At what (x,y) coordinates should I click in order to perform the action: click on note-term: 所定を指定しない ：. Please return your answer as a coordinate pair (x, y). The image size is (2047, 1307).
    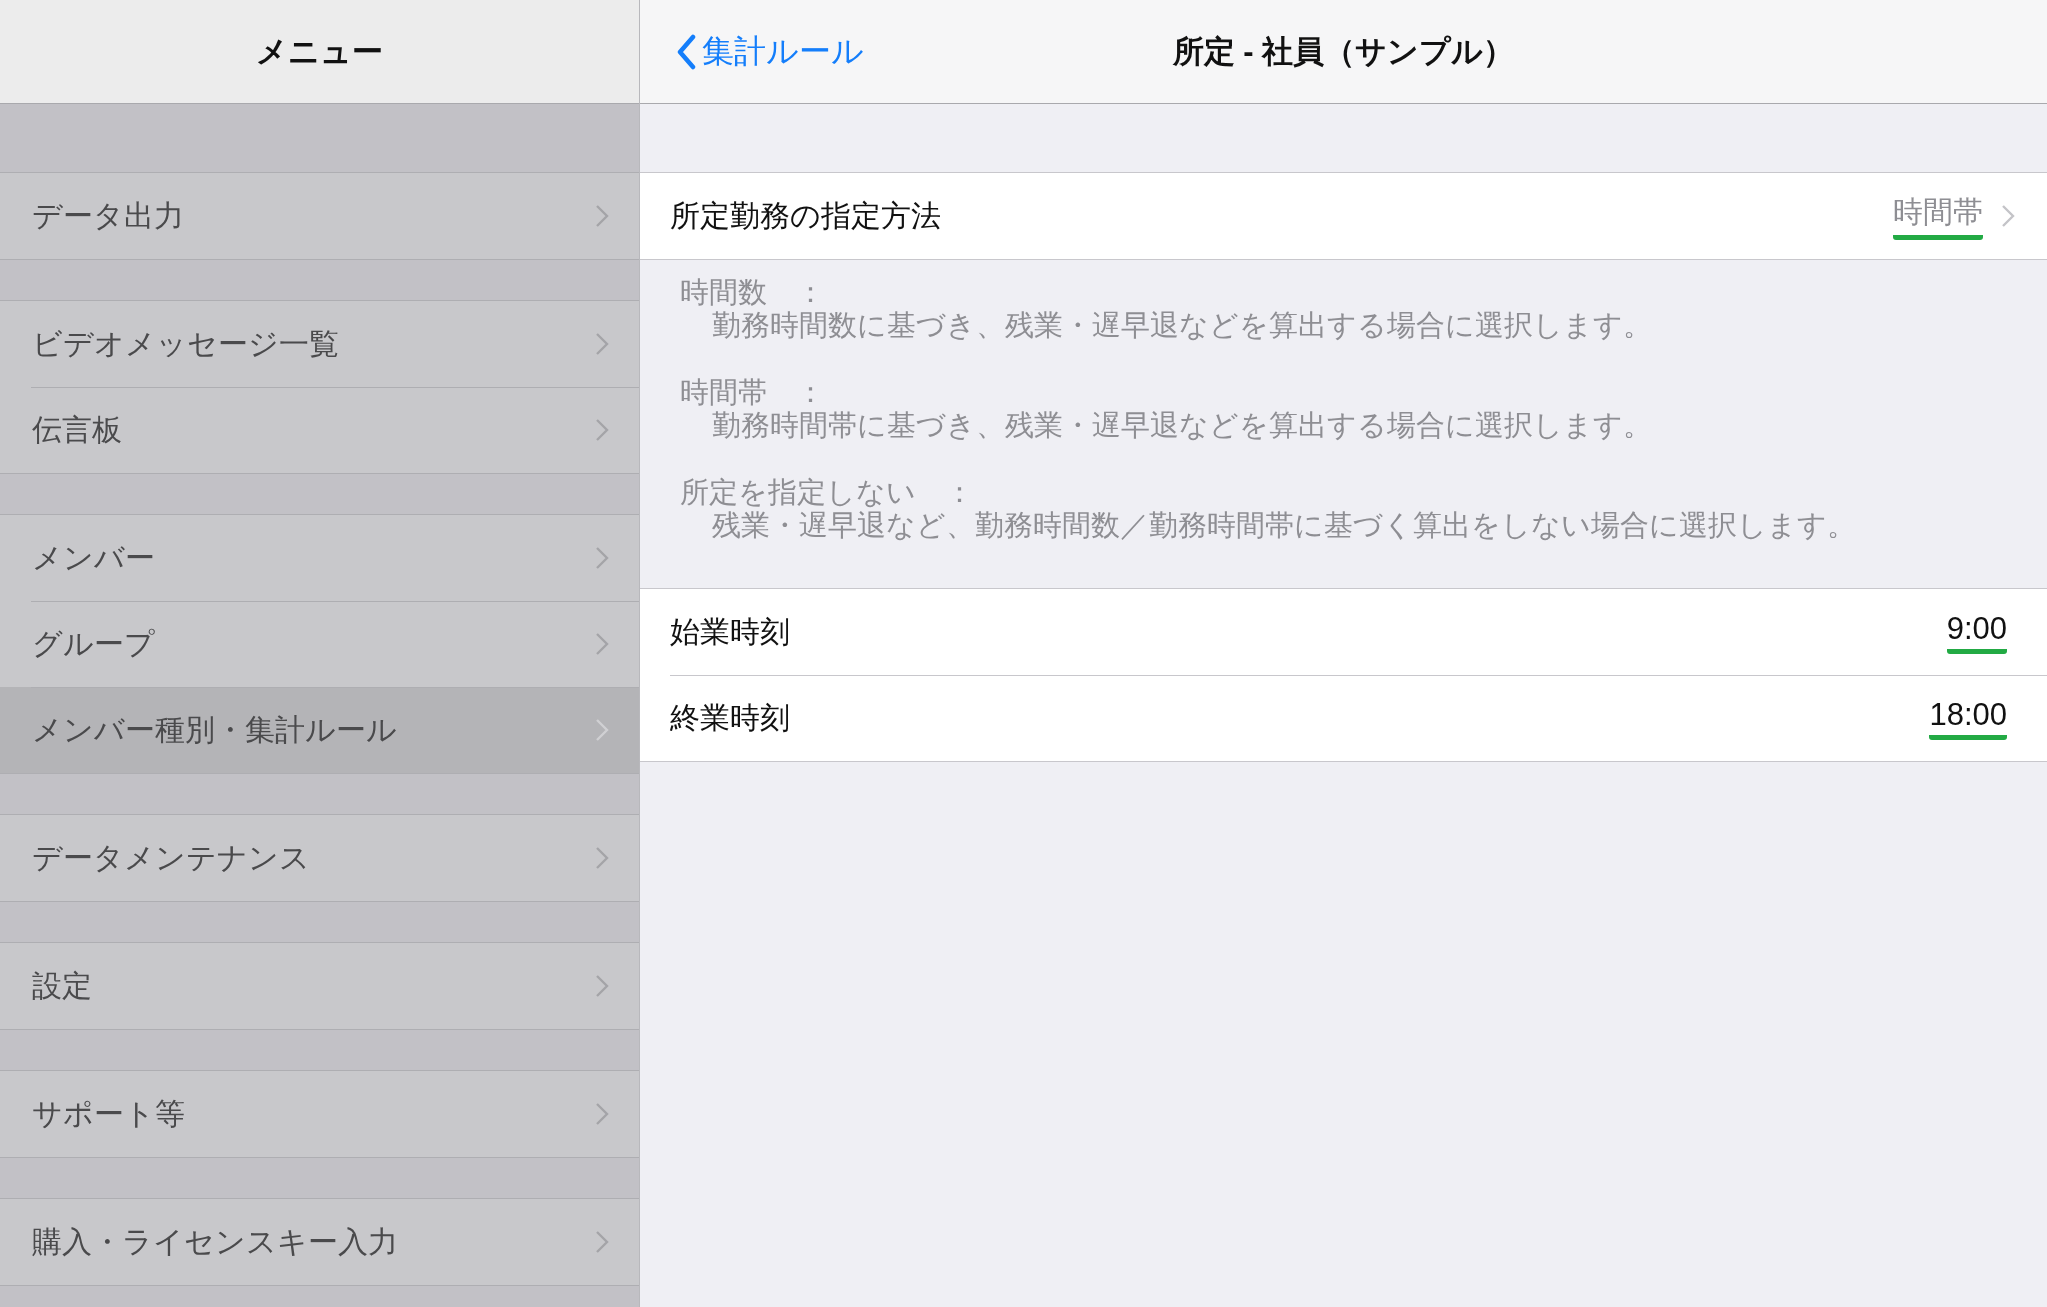
    Looking at the image, I should click on (827, 492).